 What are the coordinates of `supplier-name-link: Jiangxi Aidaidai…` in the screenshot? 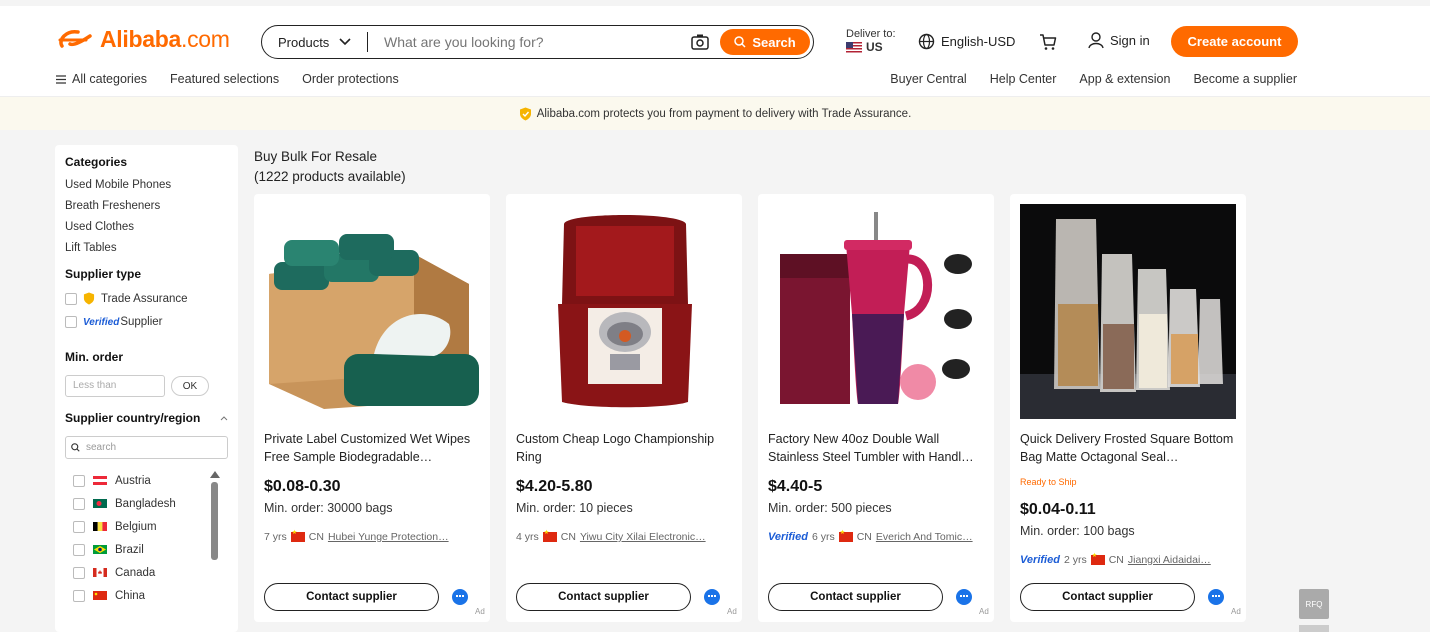 It's located at (1169, 560).